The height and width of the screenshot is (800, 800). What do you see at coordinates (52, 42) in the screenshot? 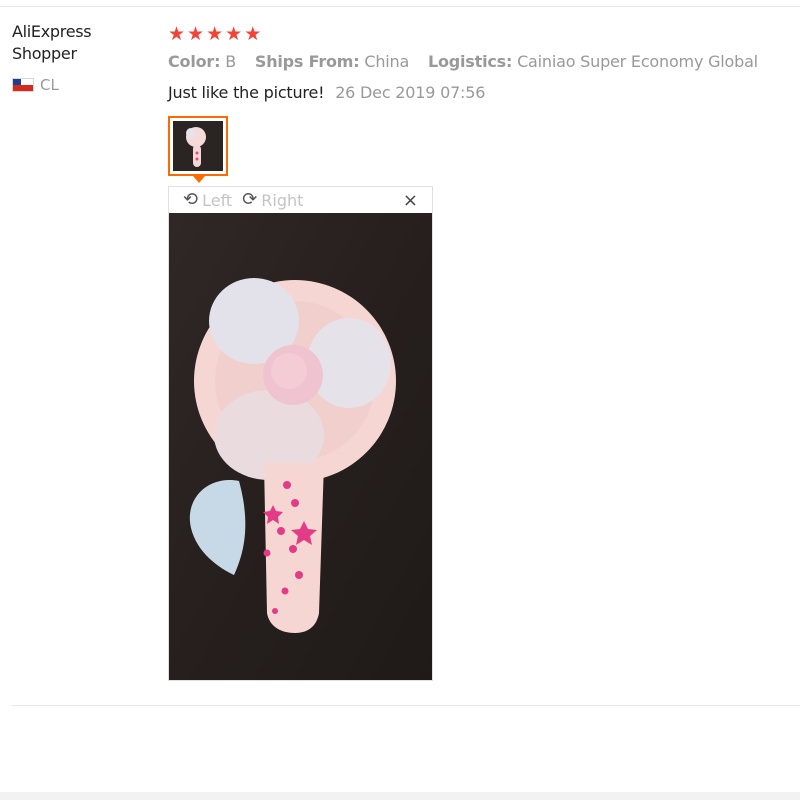
I see `reviewer-name: AliExpress Shopper` at bounding box center [52, 42].